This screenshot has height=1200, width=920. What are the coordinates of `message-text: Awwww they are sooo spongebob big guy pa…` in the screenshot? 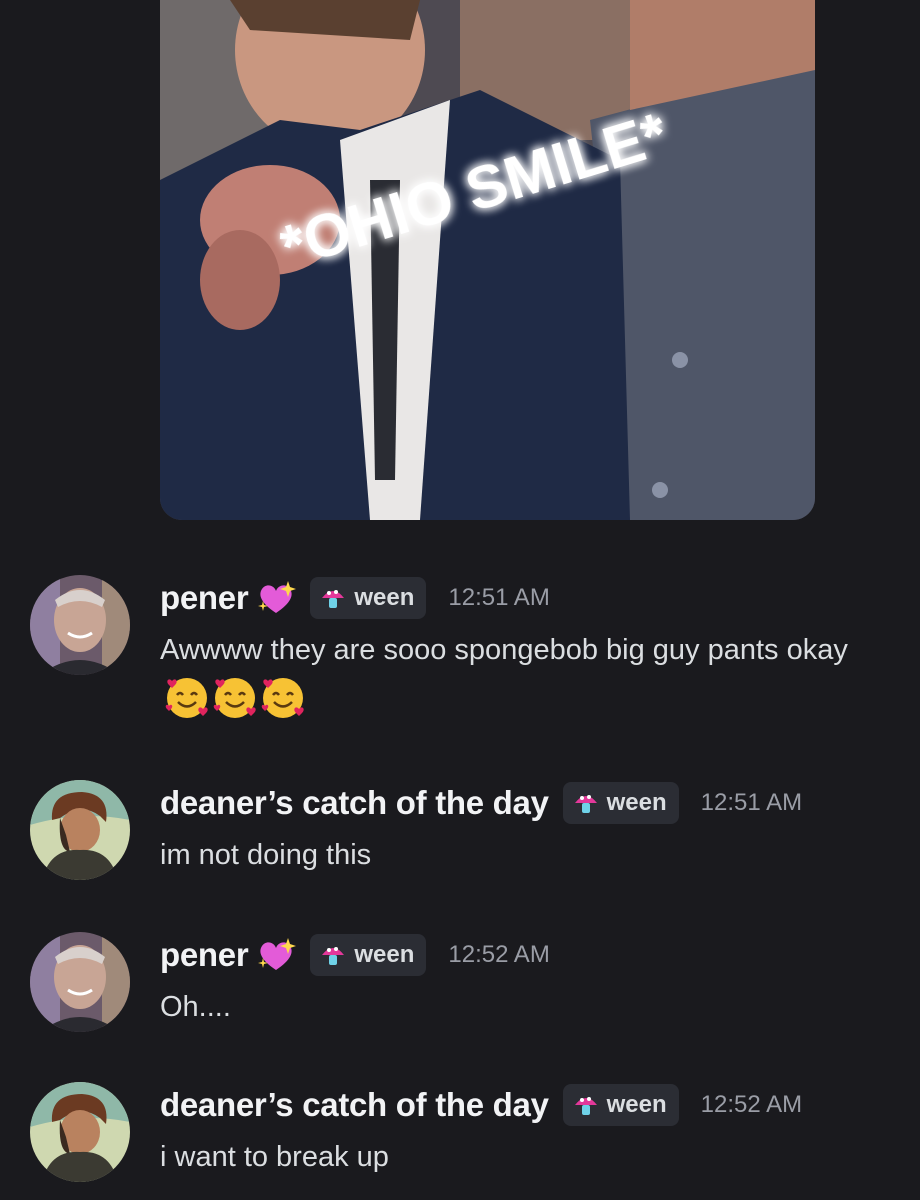 It's located at (504, 650).